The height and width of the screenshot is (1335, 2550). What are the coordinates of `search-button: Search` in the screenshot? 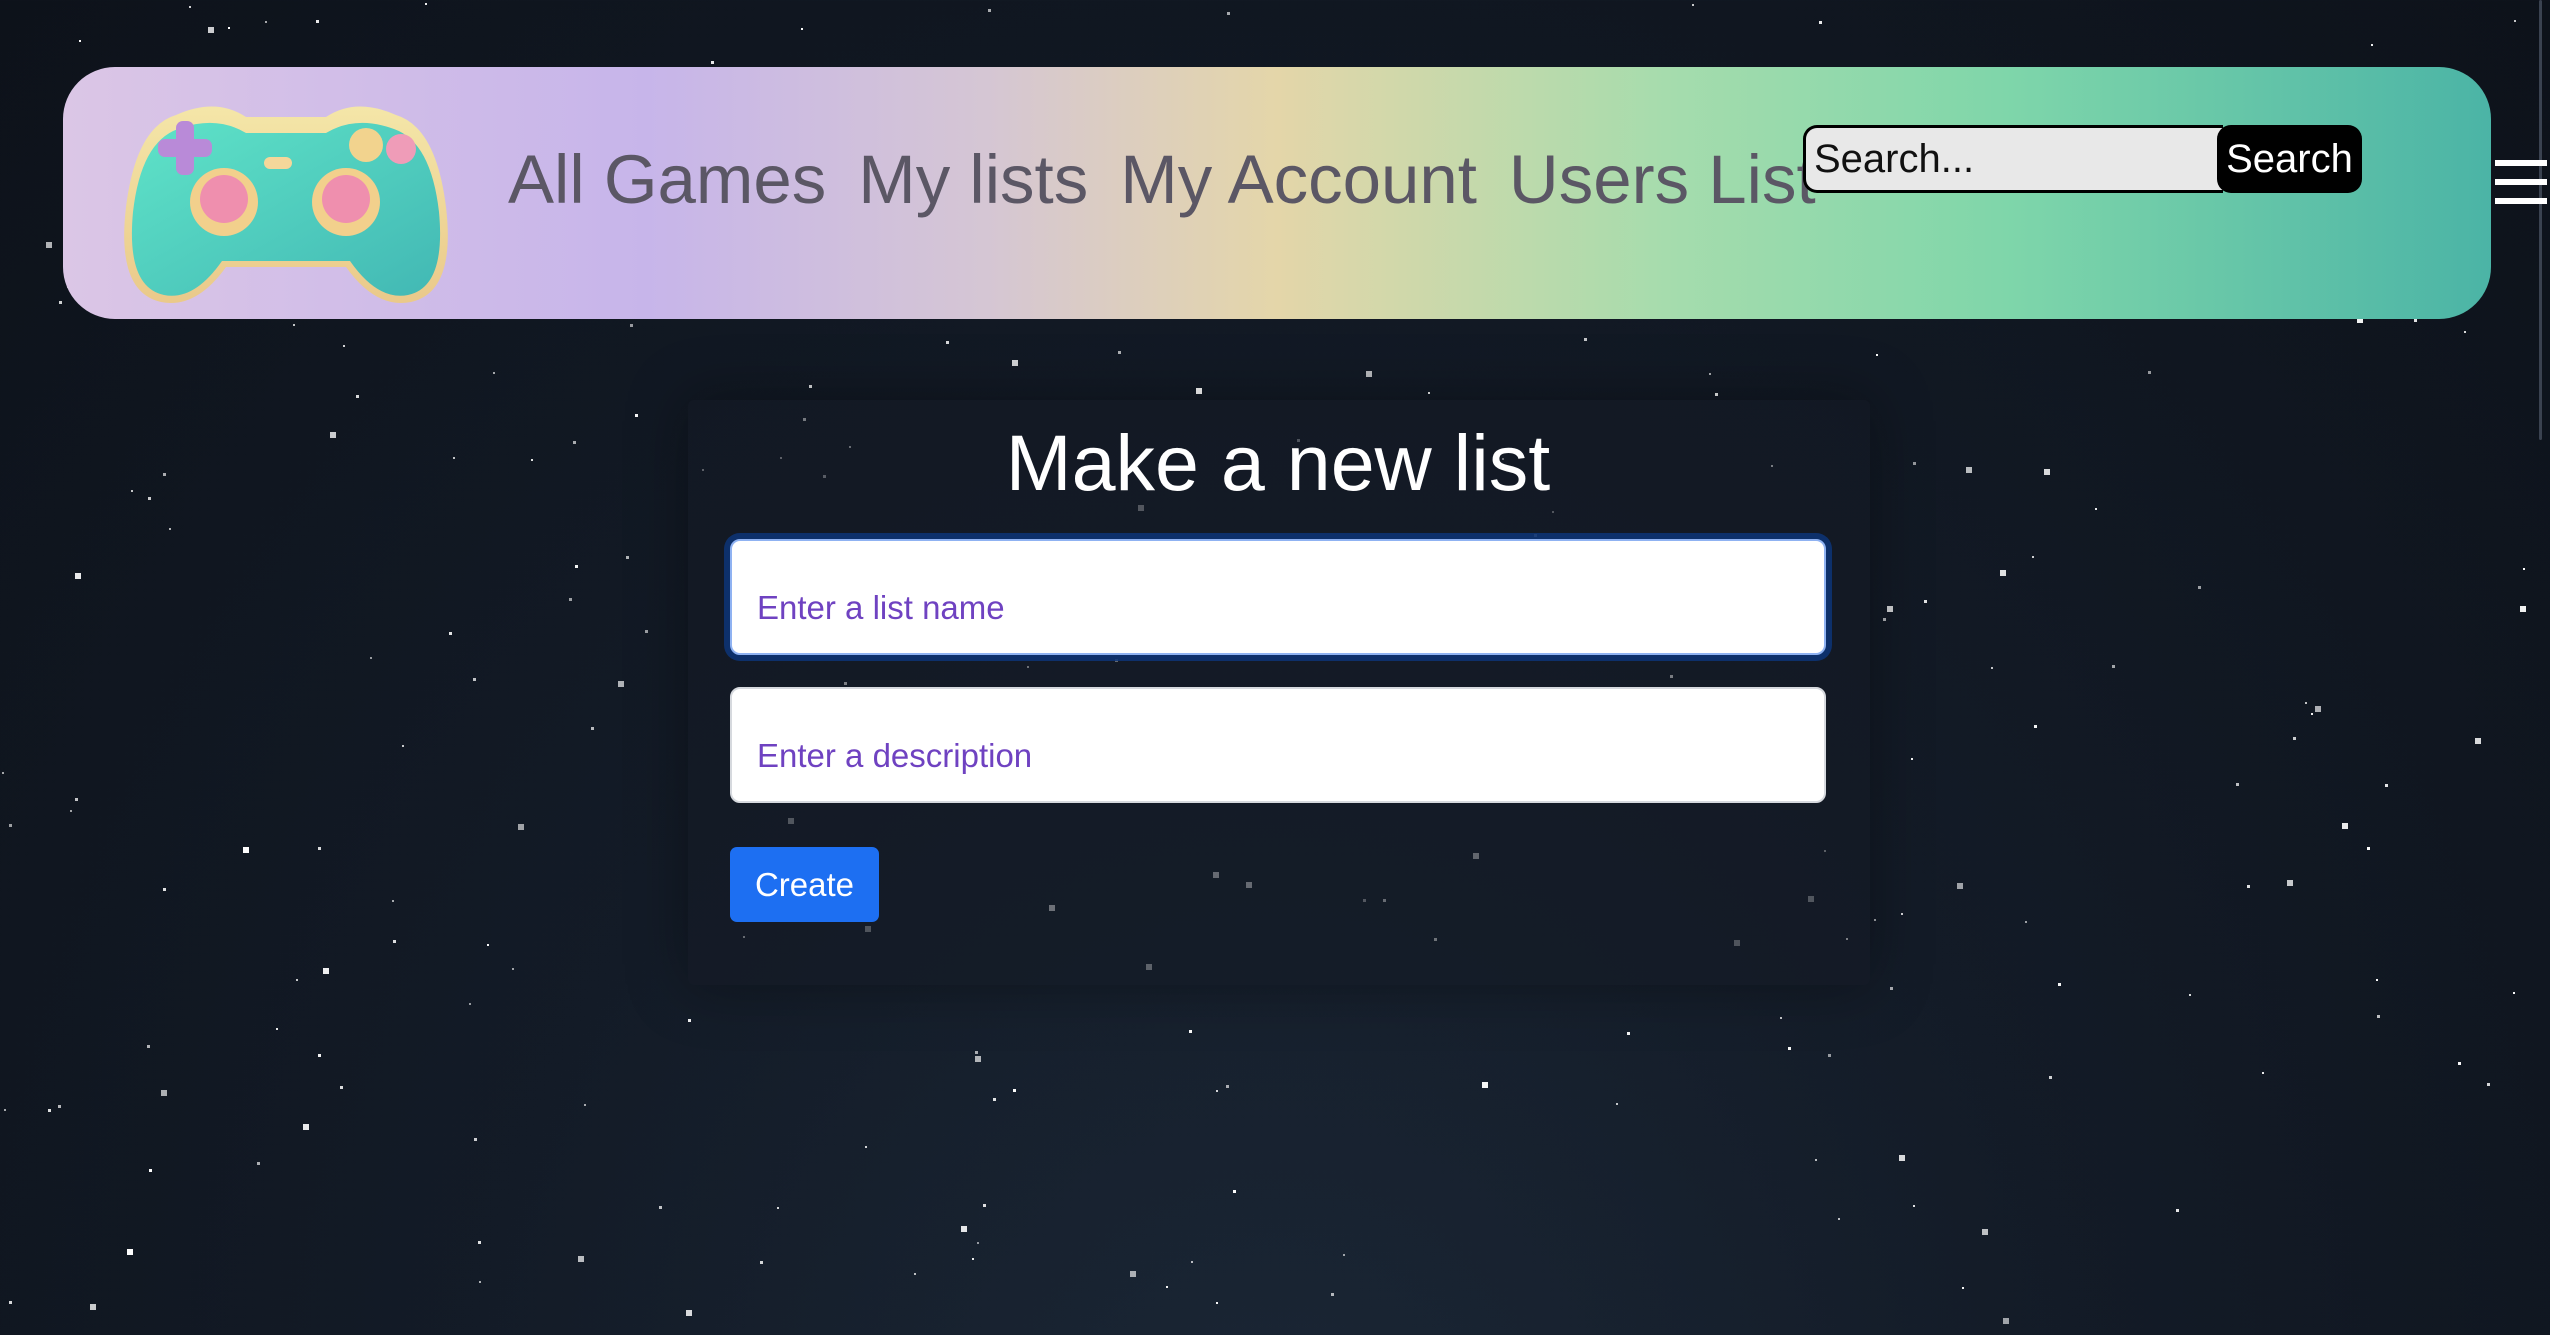 It's located at (2289, 159).